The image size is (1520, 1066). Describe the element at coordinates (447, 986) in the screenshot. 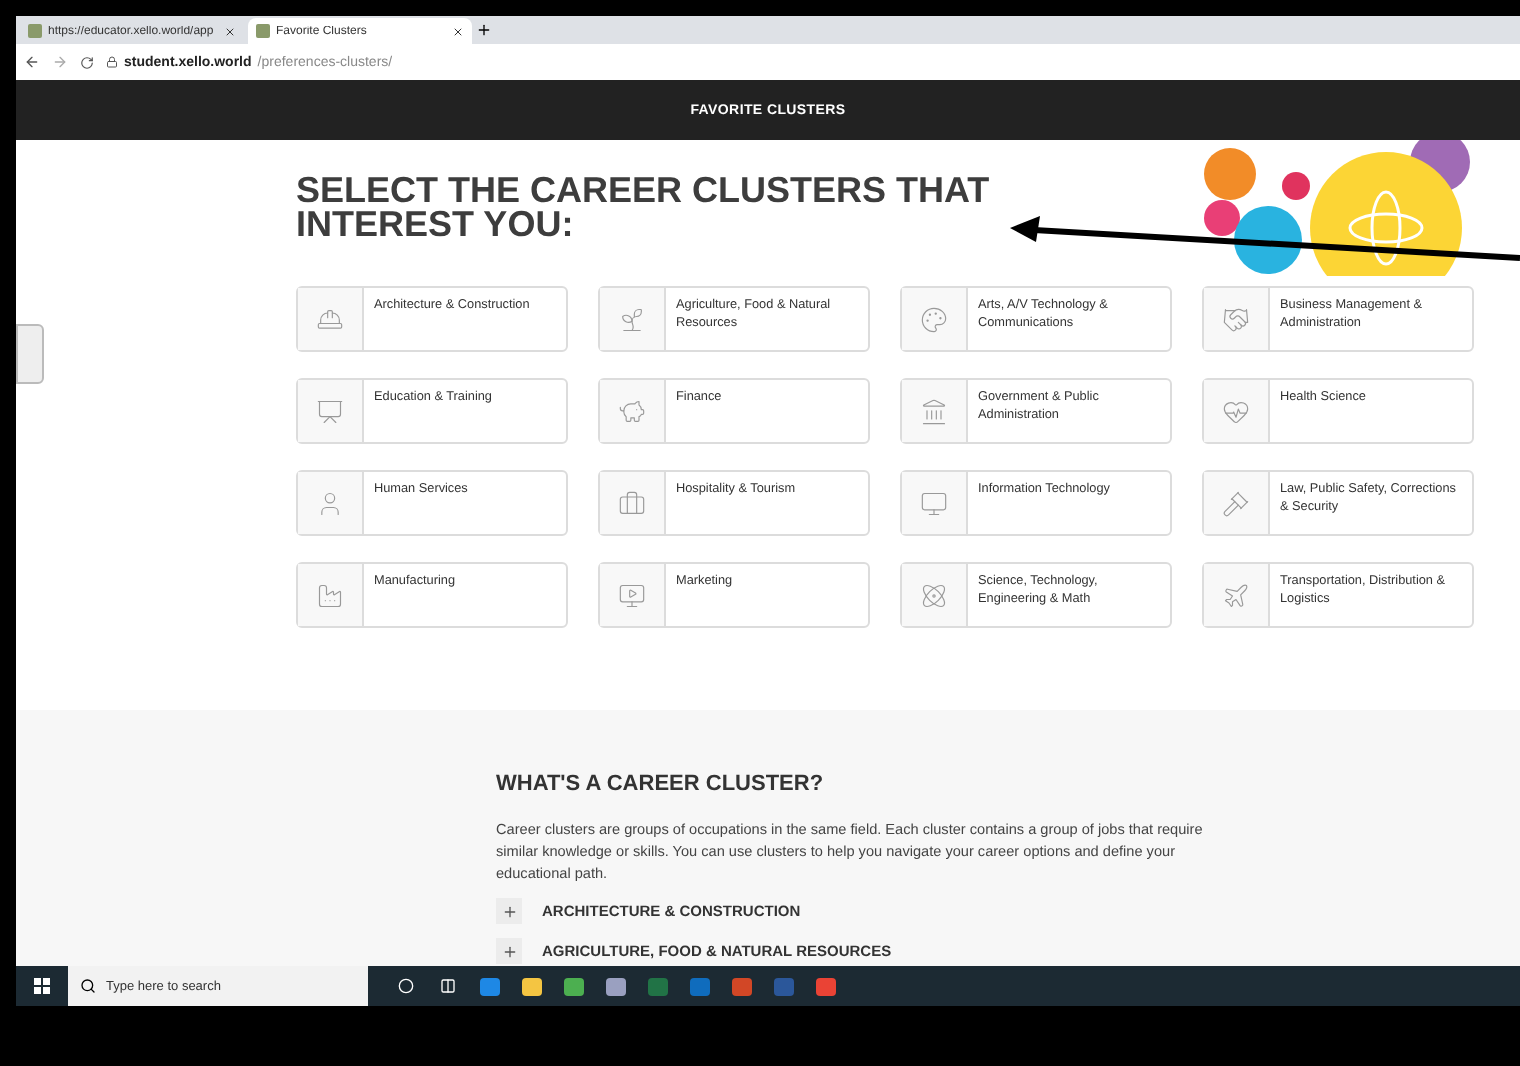

I see `task-view-icon` at that location.